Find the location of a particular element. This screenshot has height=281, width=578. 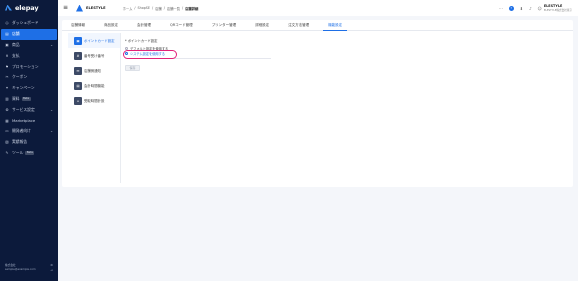

subnav-item-4: ⌂ 受取時間計設 is located at coordinates (94, 100).